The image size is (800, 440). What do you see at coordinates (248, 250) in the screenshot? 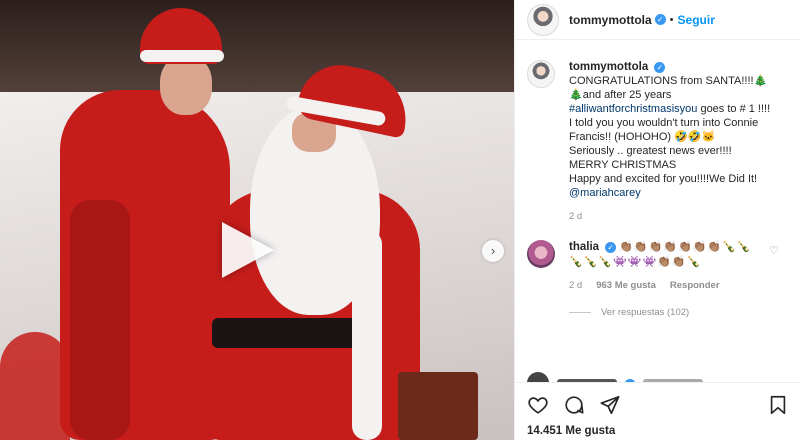
I see `play-icon` at bounding box center [248, 250].